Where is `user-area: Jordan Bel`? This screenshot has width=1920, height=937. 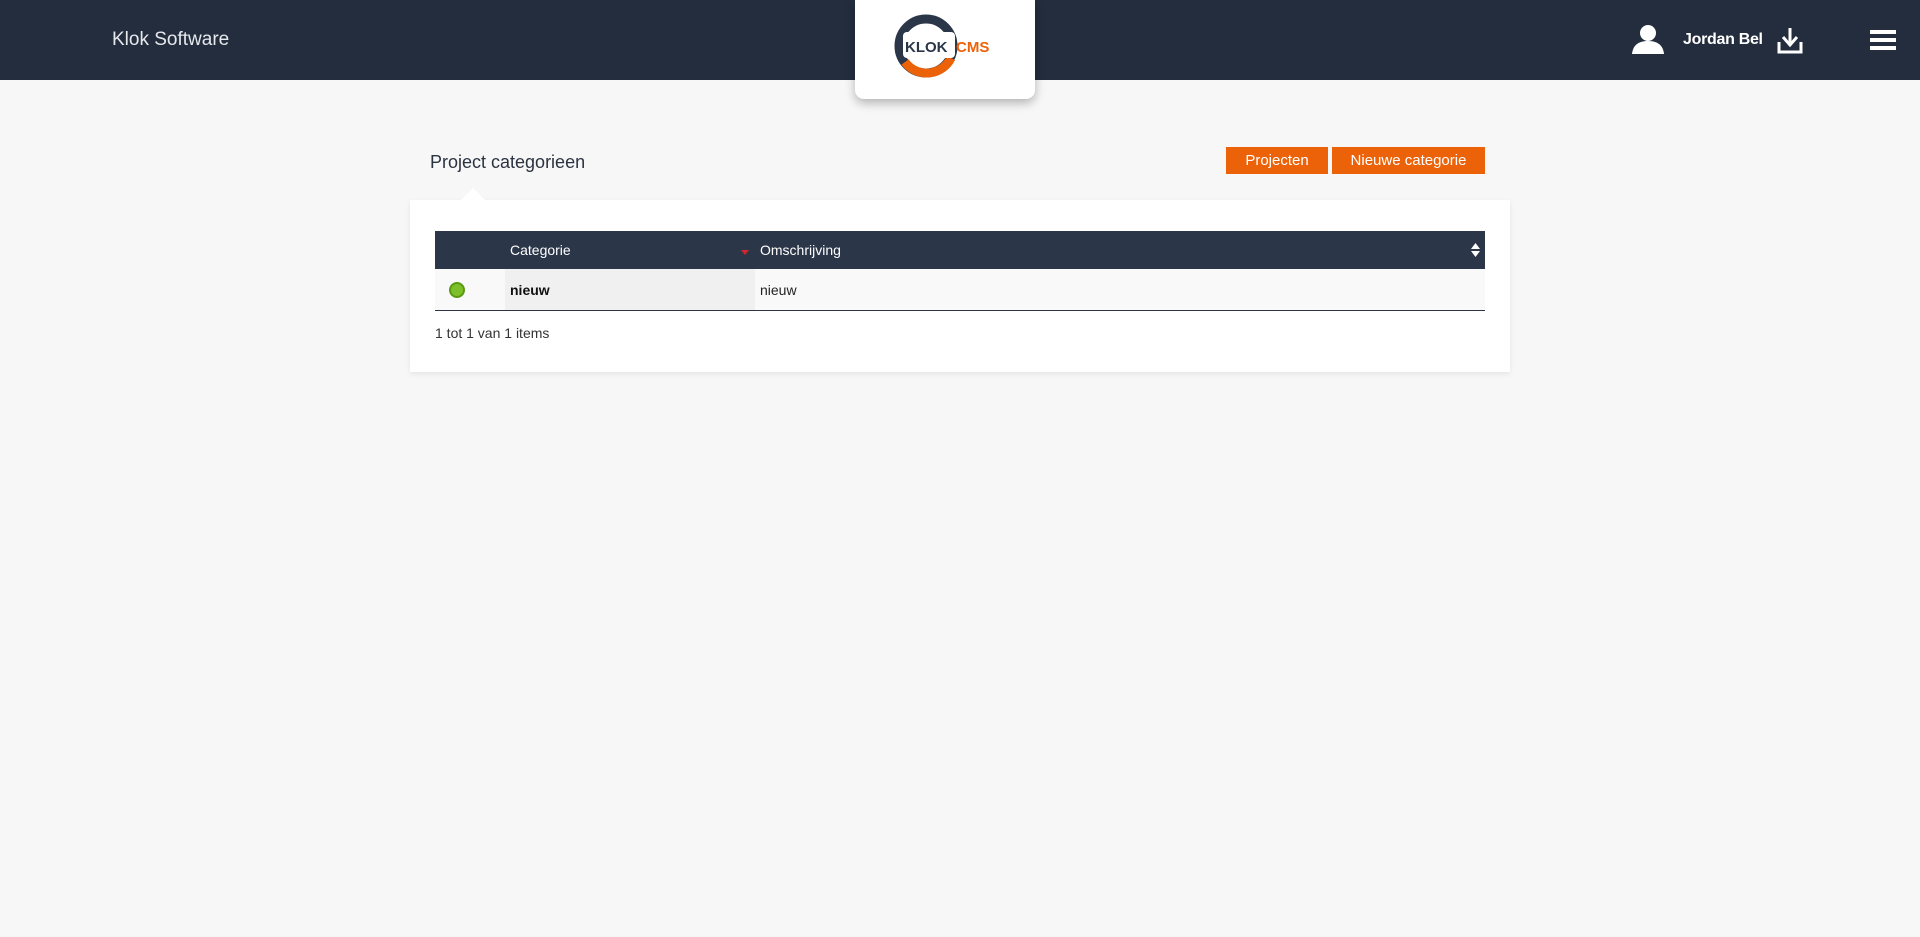 user-area: Jordan Bel is located at coordinates (1720, 40).